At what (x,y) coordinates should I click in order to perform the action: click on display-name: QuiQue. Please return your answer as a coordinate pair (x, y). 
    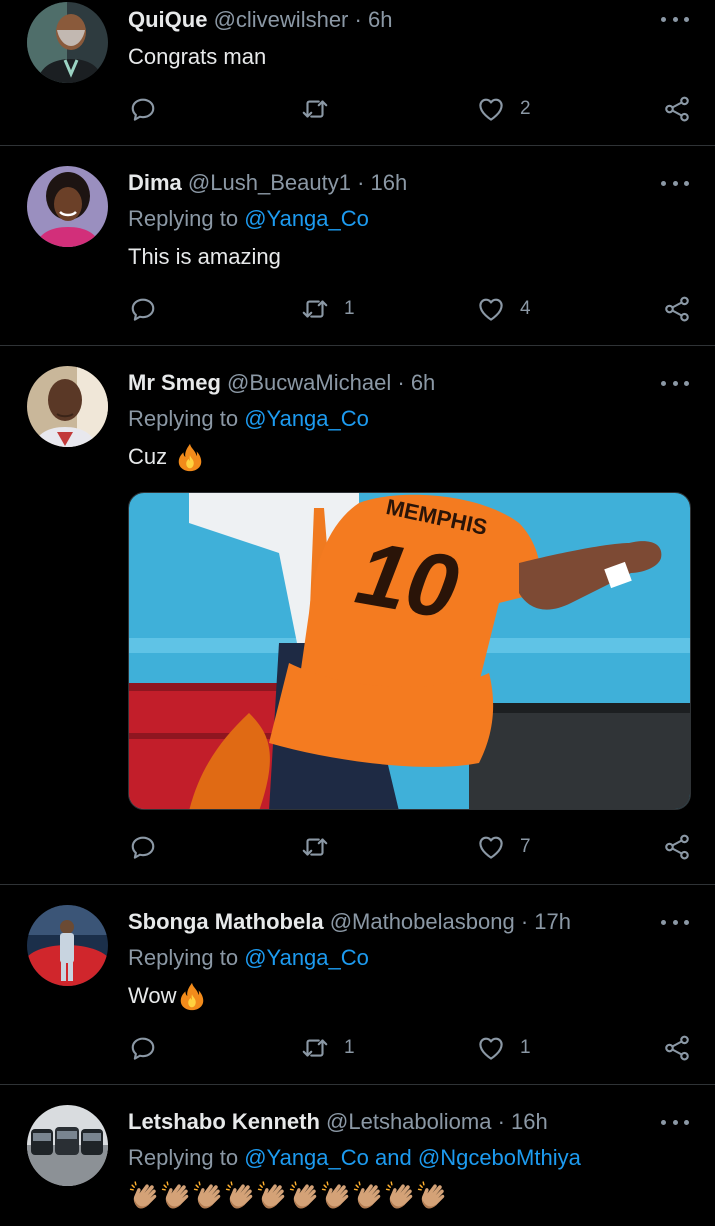
    Looking at the image, I should click on (167, 19).